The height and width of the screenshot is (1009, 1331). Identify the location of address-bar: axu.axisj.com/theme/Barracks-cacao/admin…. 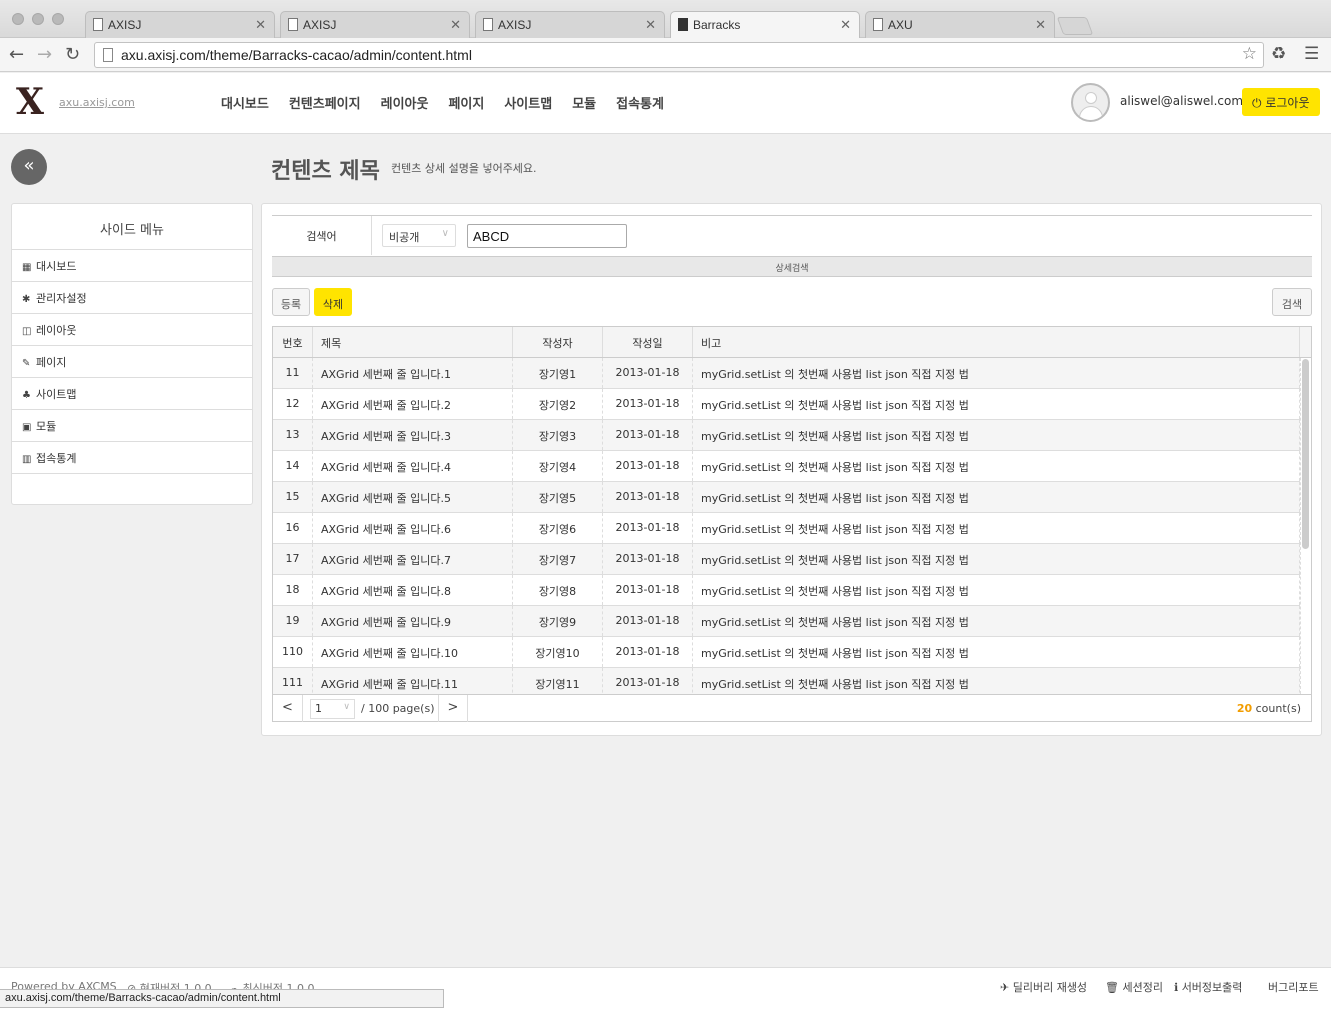
(679, 55).